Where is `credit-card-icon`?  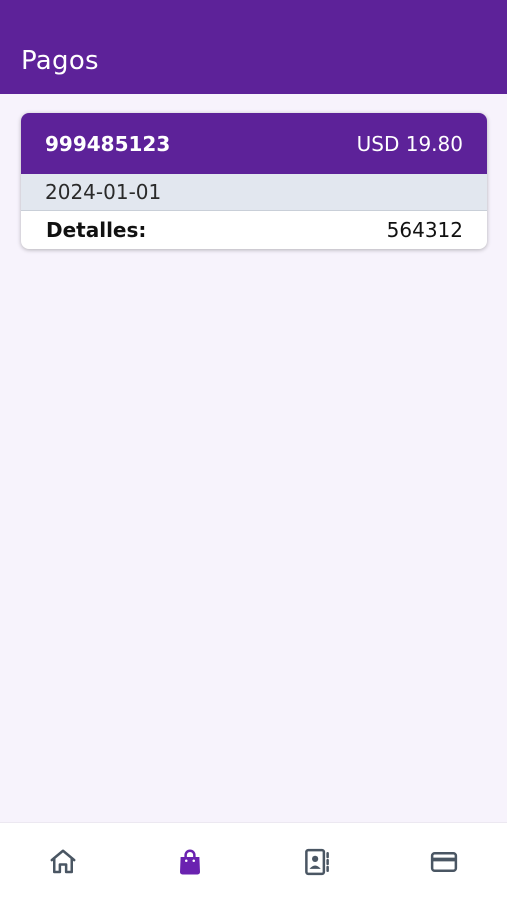 credit-card-icon is located at coordinates (444, 862).